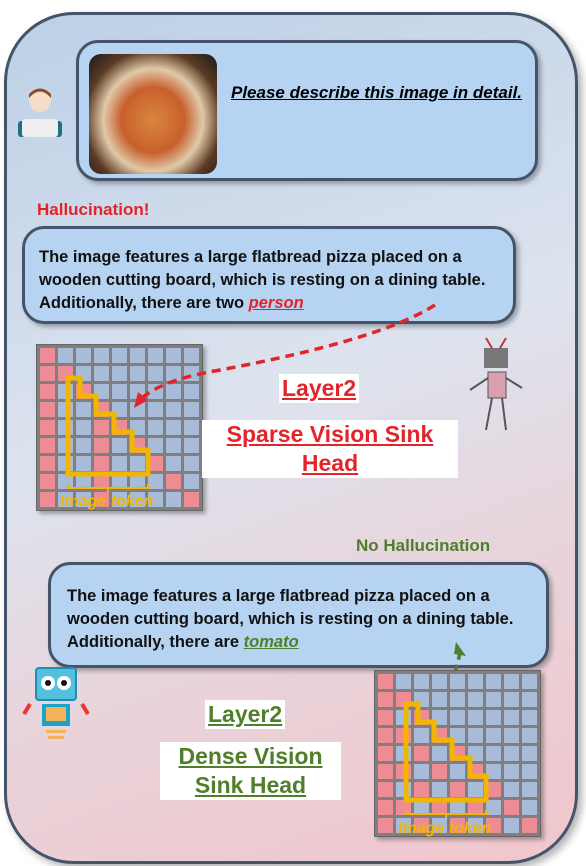 This screenshot has height=866, width=586. What do you see at coordinates (245, 714) in the screenshot?
I see `dense-layer-label: Layer2` at bounding box center [245, 714].